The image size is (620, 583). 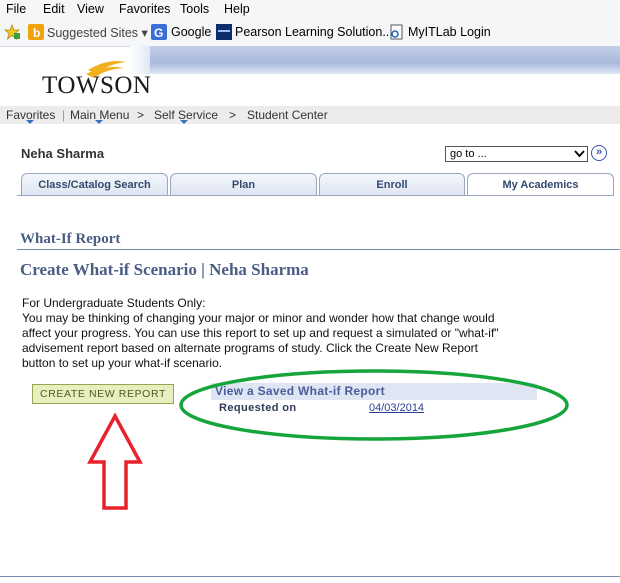 What do you see at coordinates (318, 249) in the screenshot?
I see `title-rule` at bounding box center [318, 249].